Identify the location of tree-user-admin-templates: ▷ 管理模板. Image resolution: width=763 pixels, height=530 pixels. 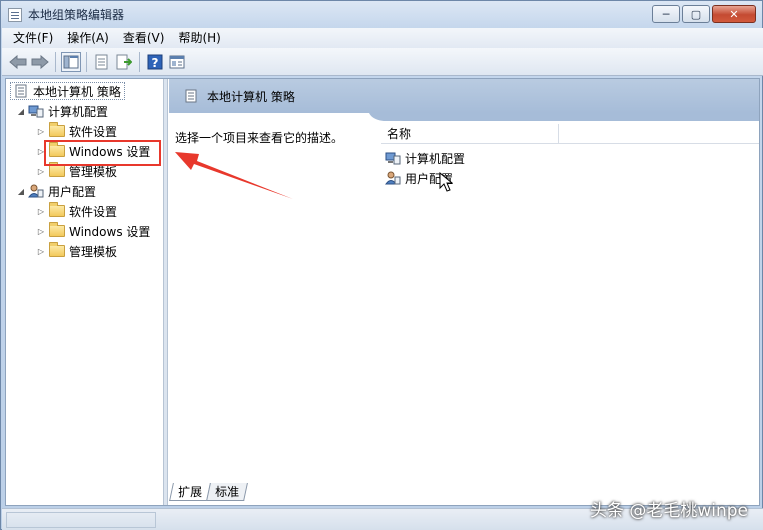
(76, 251).